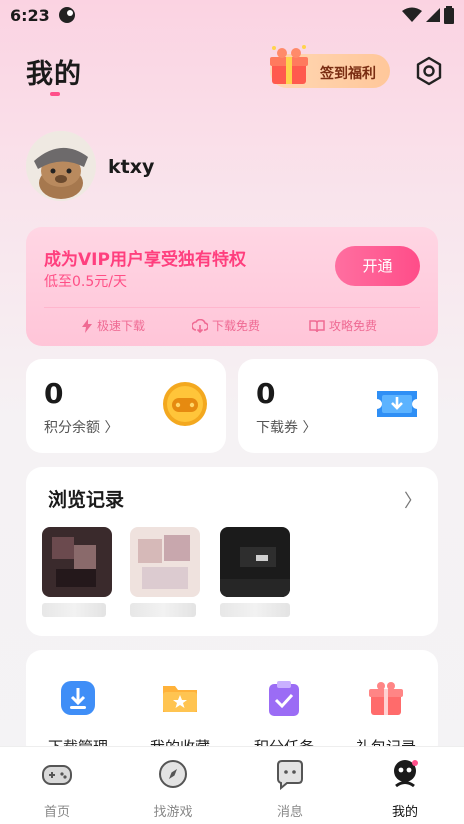  Describe the element at coordinates (173, 812) in the screenshot. I see `nav-label: 找游戏` at that location.